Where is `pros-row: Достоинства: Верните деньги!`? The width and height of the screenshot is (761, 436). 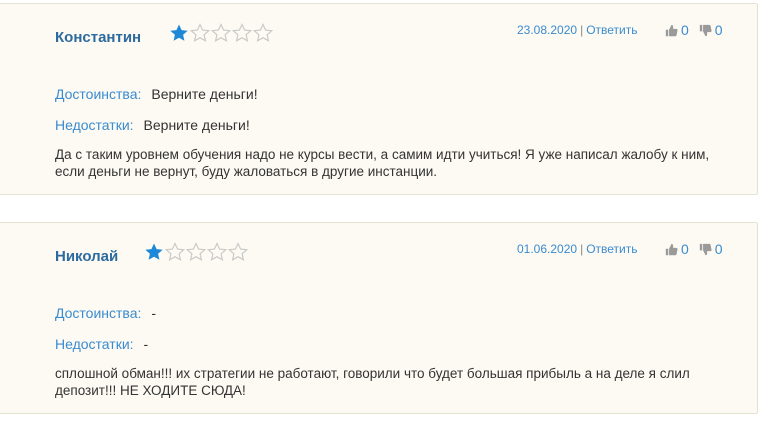 pros-row: Достоинства: Верните деньги! is located at coordinates (156, 94).